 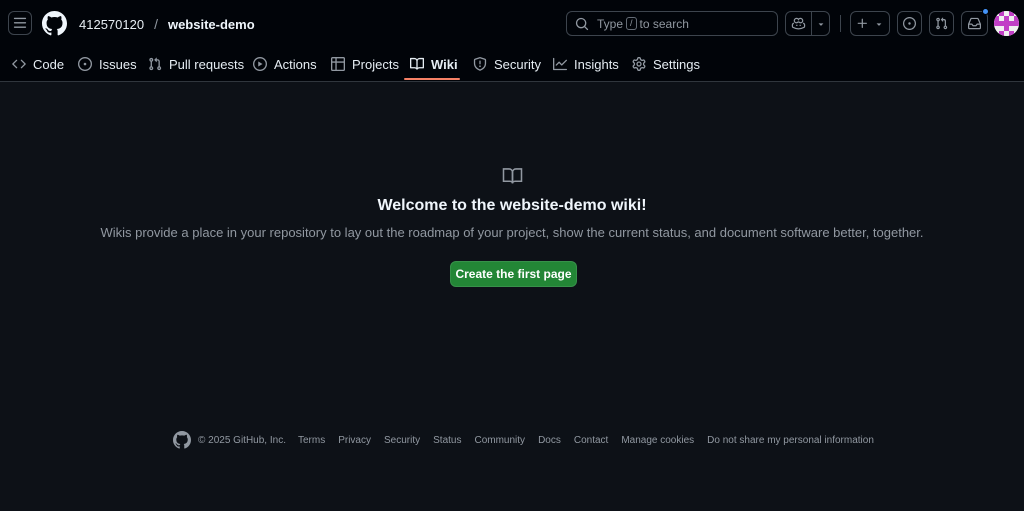 I want to click on tab-label: Code, so click(x=49, y=64).